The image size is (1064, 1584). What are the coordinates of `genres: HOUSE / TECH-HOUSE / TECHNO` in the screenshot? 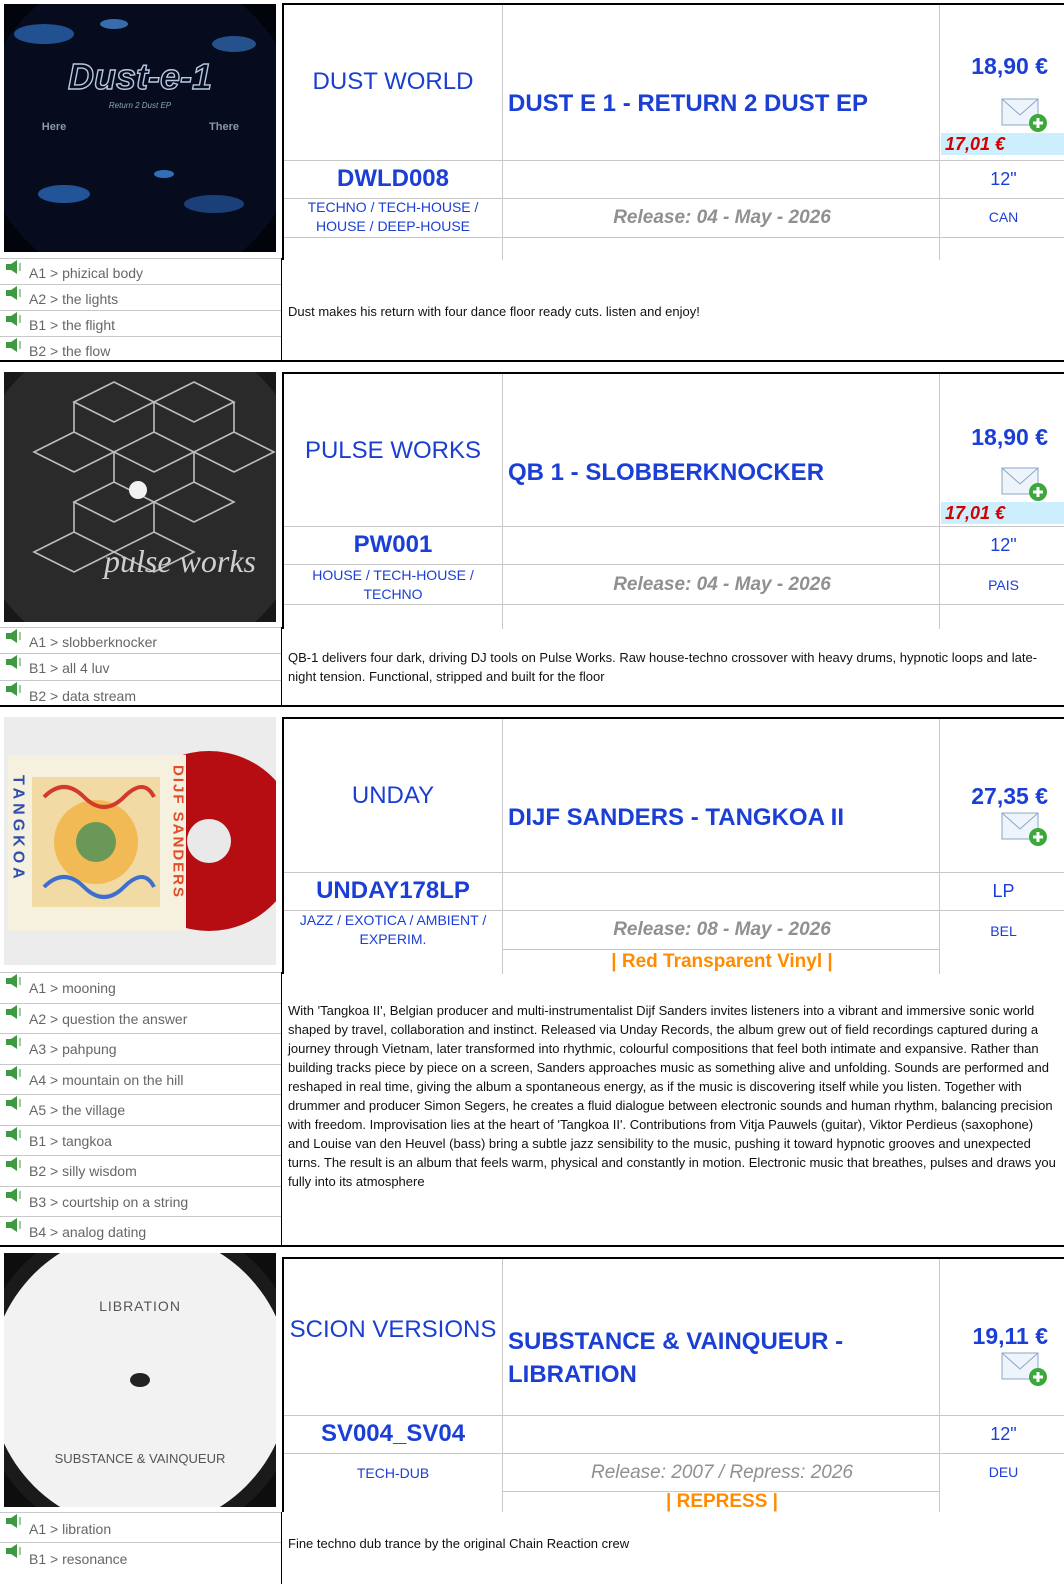 It's located at (393, 585).